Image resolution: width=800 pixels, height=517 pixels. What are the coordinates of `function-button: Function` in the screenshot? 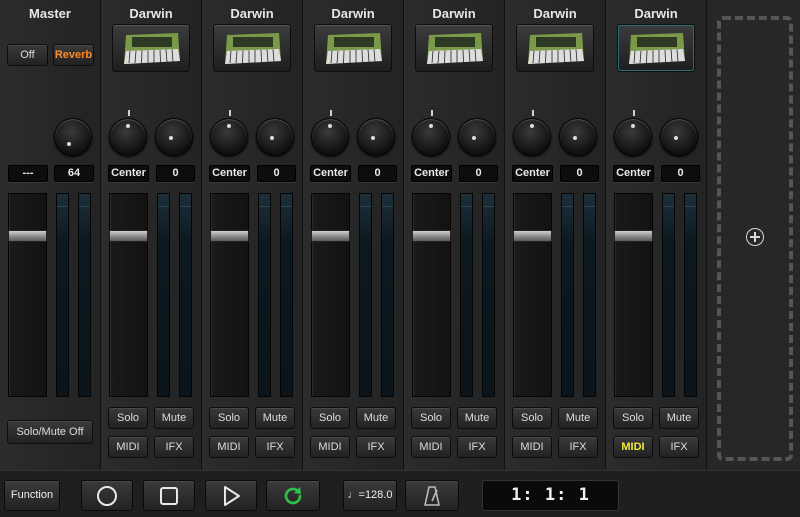 It's located at (32, 495).